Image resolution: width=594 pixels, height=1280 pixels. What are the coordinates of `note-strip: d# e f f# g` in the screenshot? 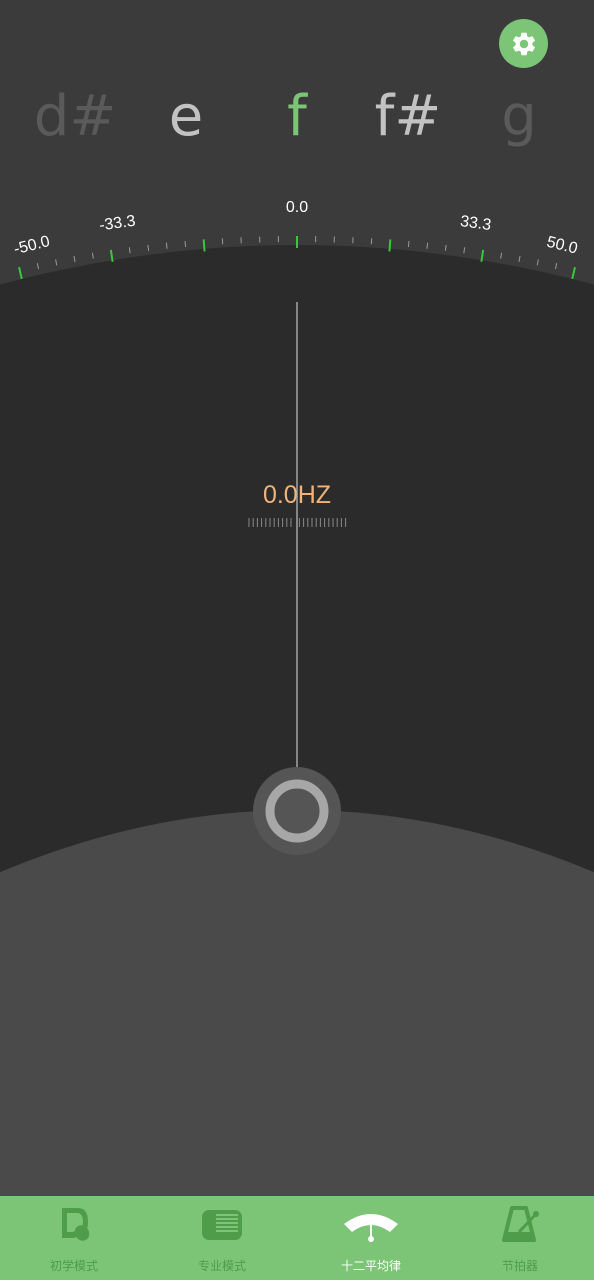 It's located at (297, 117).